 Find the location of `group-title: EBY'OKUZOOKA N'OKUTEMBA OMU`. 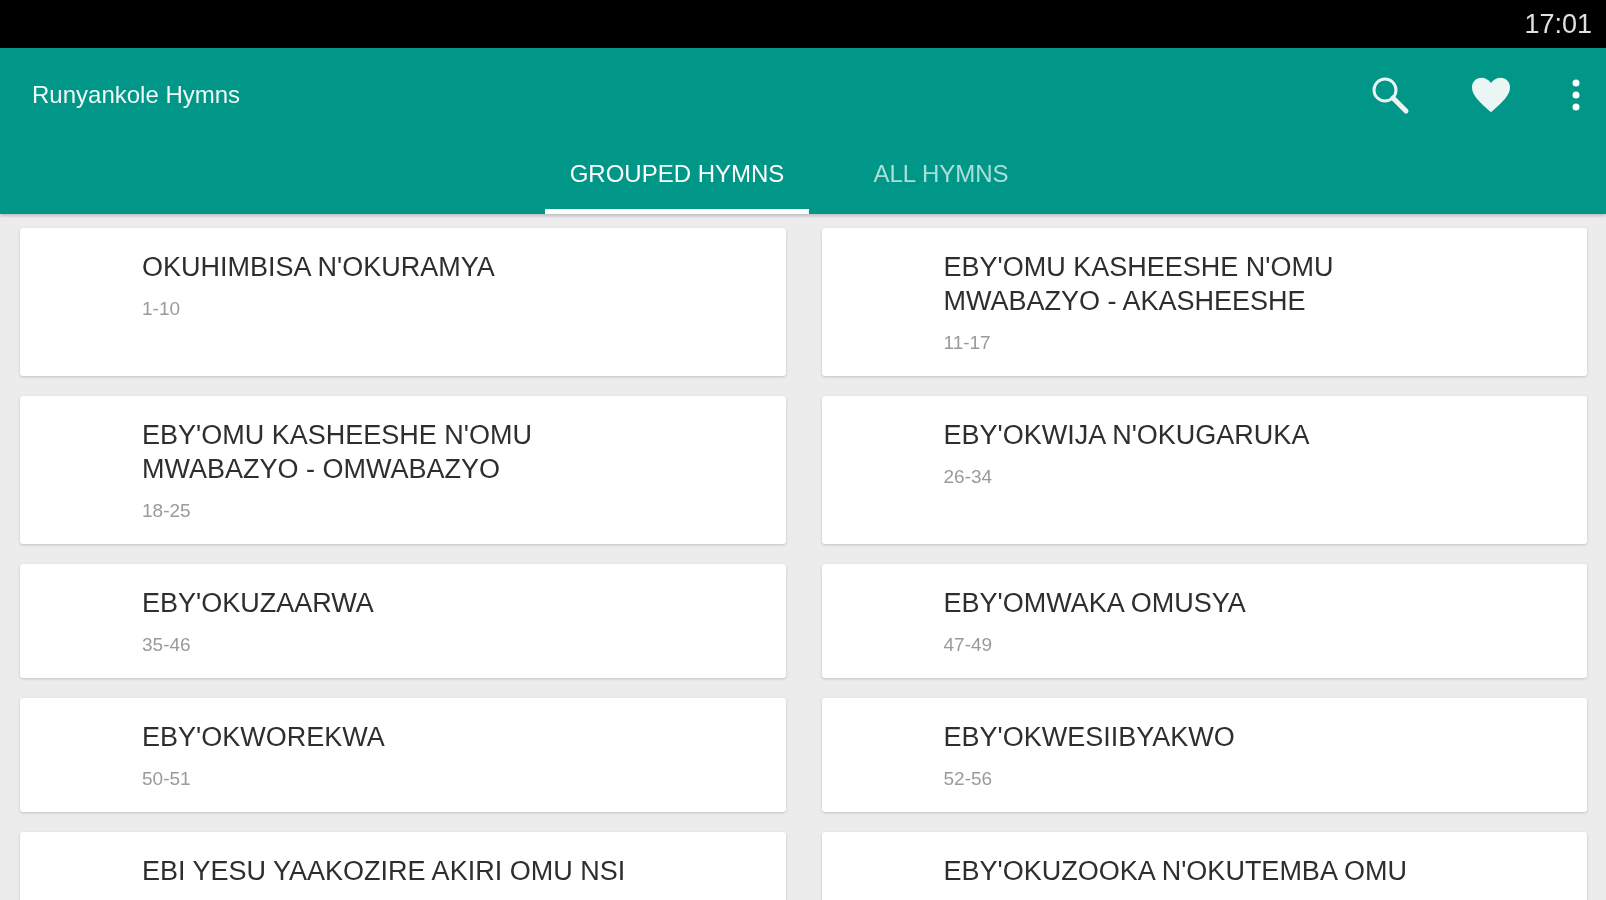

group-title: EBY'OKUZOOKA N'OKUTEMBA OMU is located at coordinates (1175, 871).